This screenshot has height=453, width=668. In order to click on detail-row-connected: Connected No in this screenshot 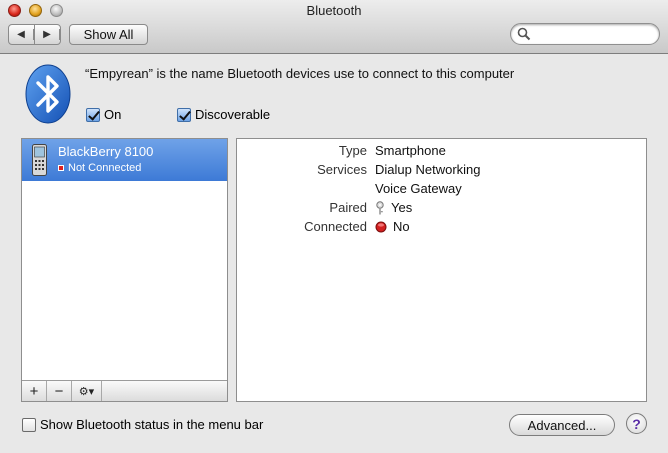, I will do `click(442, 228)`.